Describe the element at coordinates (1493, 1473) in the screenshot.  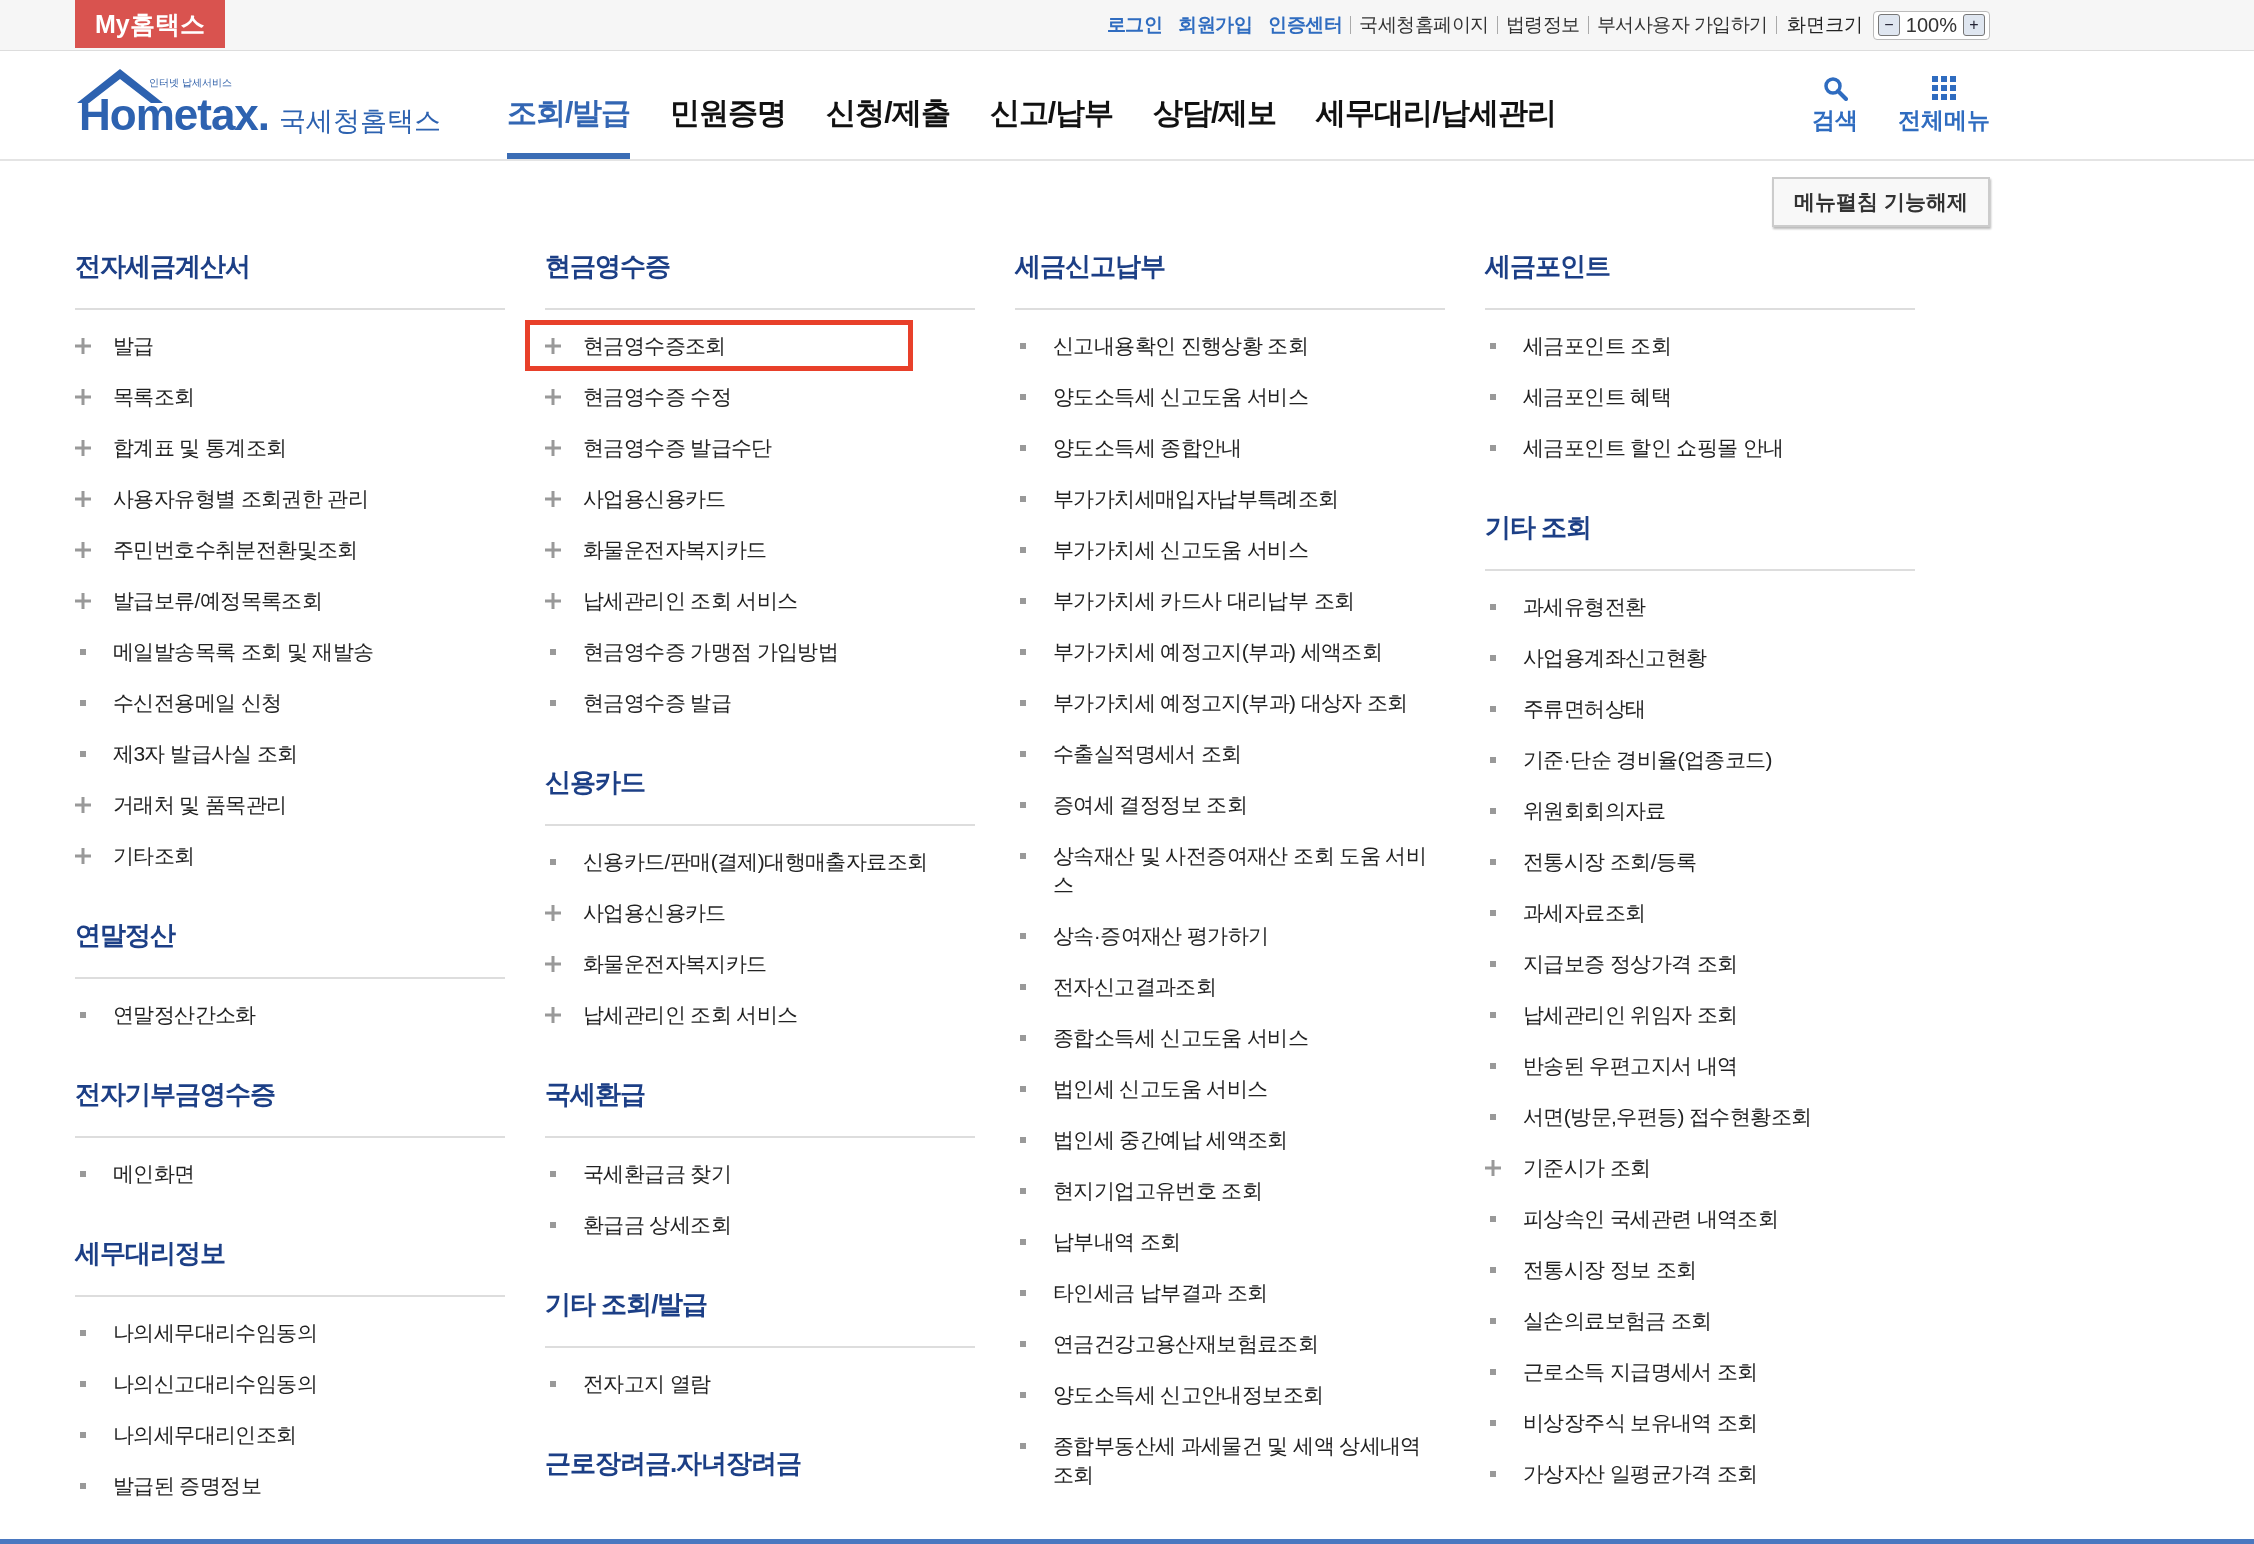
I see `bullet-icon` at that location.